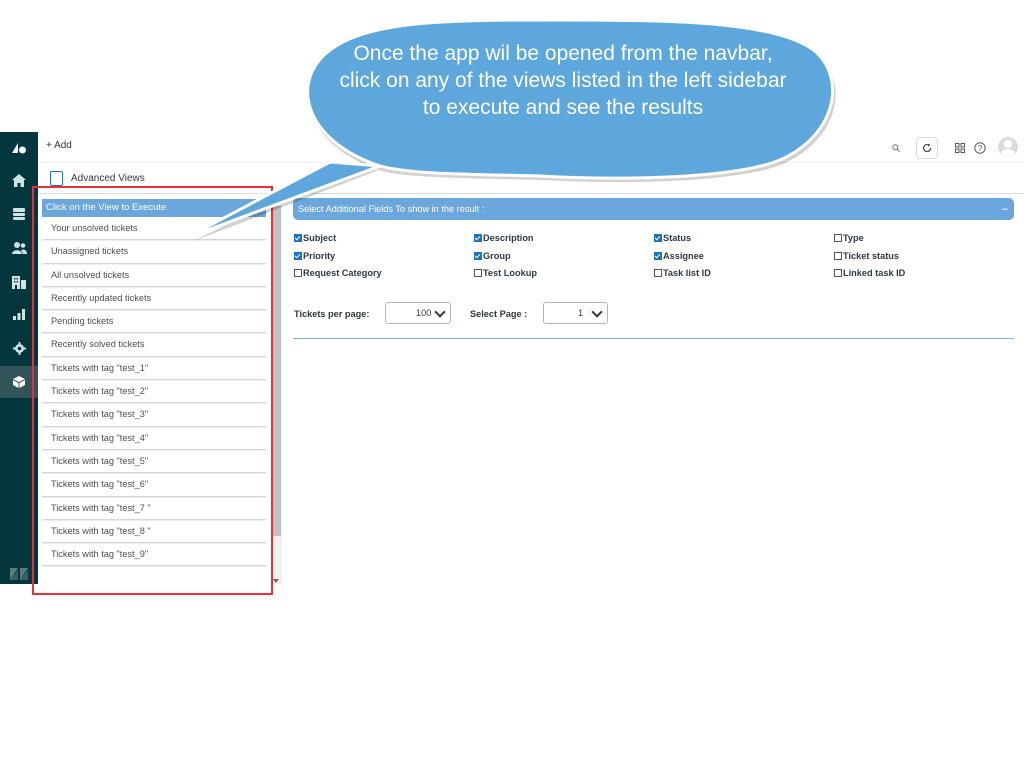 This screenshot has height=768, width=1024. Describe the element at coordinates (869, 273) in the screenshot. I see `field-checkbox-linked-task-id: Linked task ID` at that location.